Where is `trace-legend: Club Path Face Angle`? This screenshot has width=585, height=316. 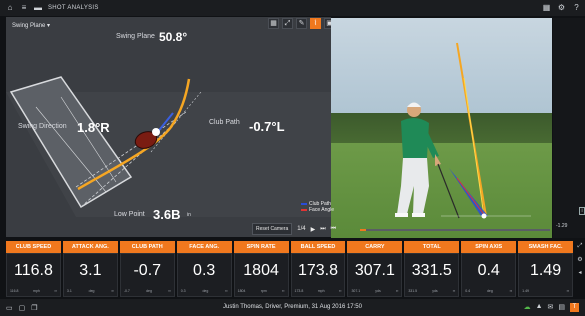
trace-legend: Club Path Face Angle is located at coordinates (317, 207).